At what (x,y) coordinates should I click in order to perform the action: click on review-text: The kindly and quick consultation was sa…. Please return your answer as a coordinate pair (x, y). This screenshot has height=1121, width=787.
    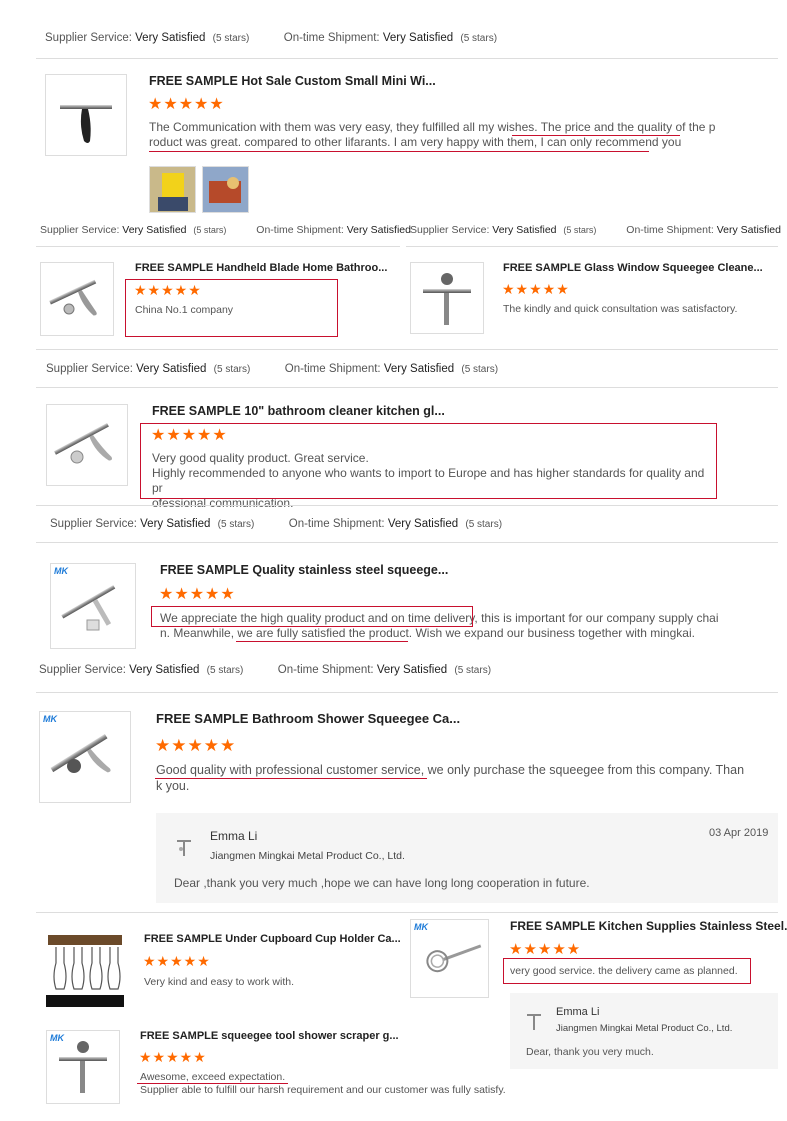
    Looking at the image, I should click on (620, 309).